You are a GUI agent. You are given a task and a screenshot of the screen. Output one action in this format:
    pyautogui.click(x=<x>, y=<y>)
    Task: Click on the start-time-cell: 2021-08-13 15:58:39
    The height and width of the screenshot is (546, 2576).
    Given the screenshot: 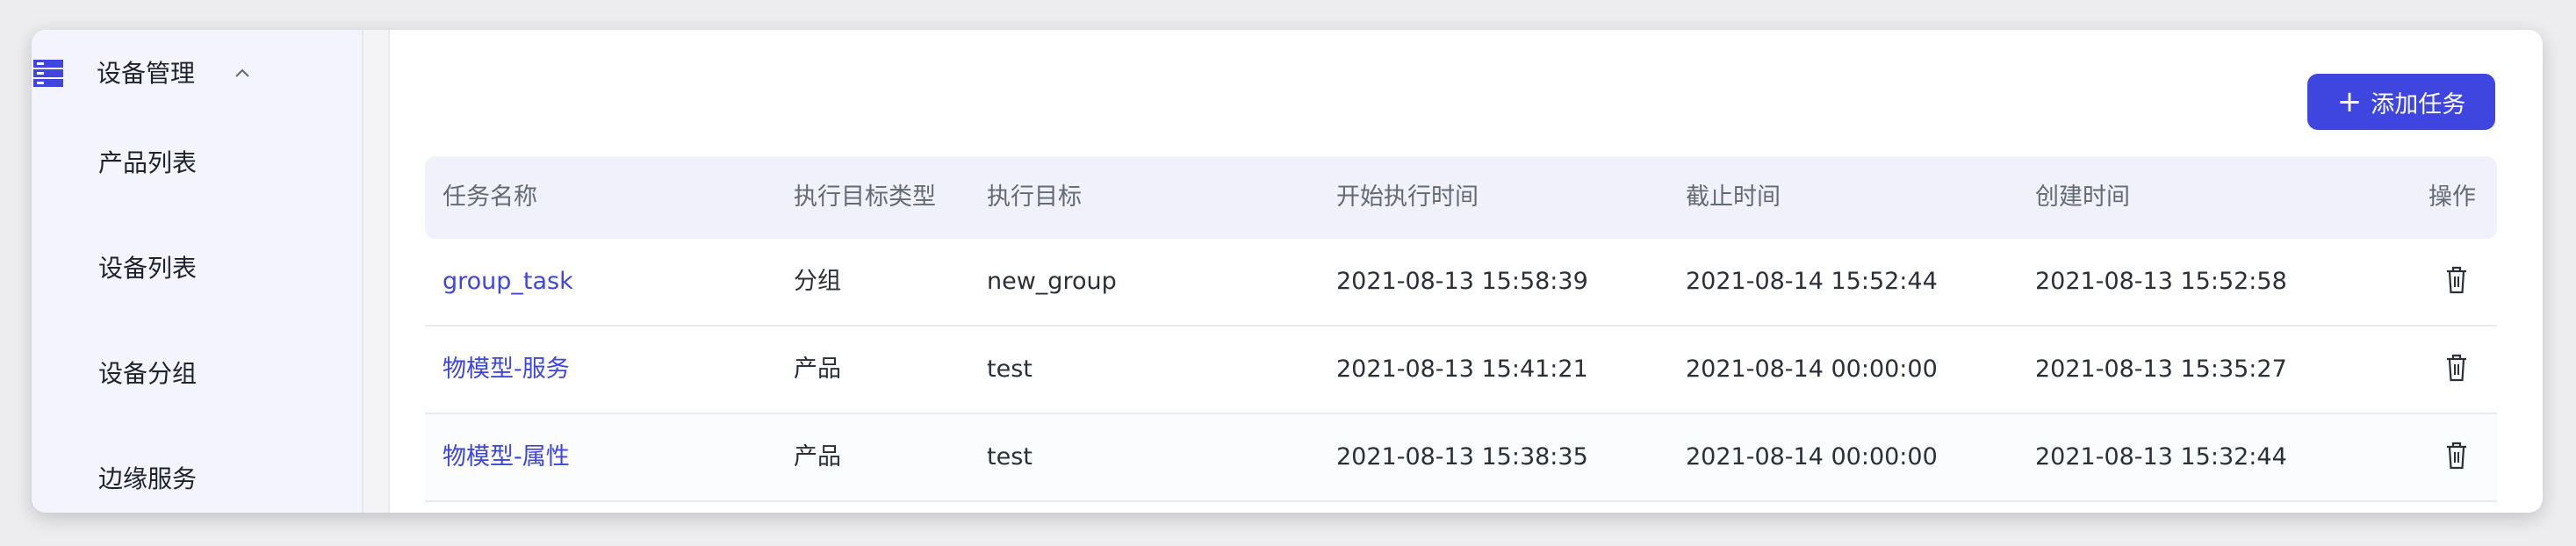 What is the action you would take?
    pyautogui.click(x=1462, y=281)
    